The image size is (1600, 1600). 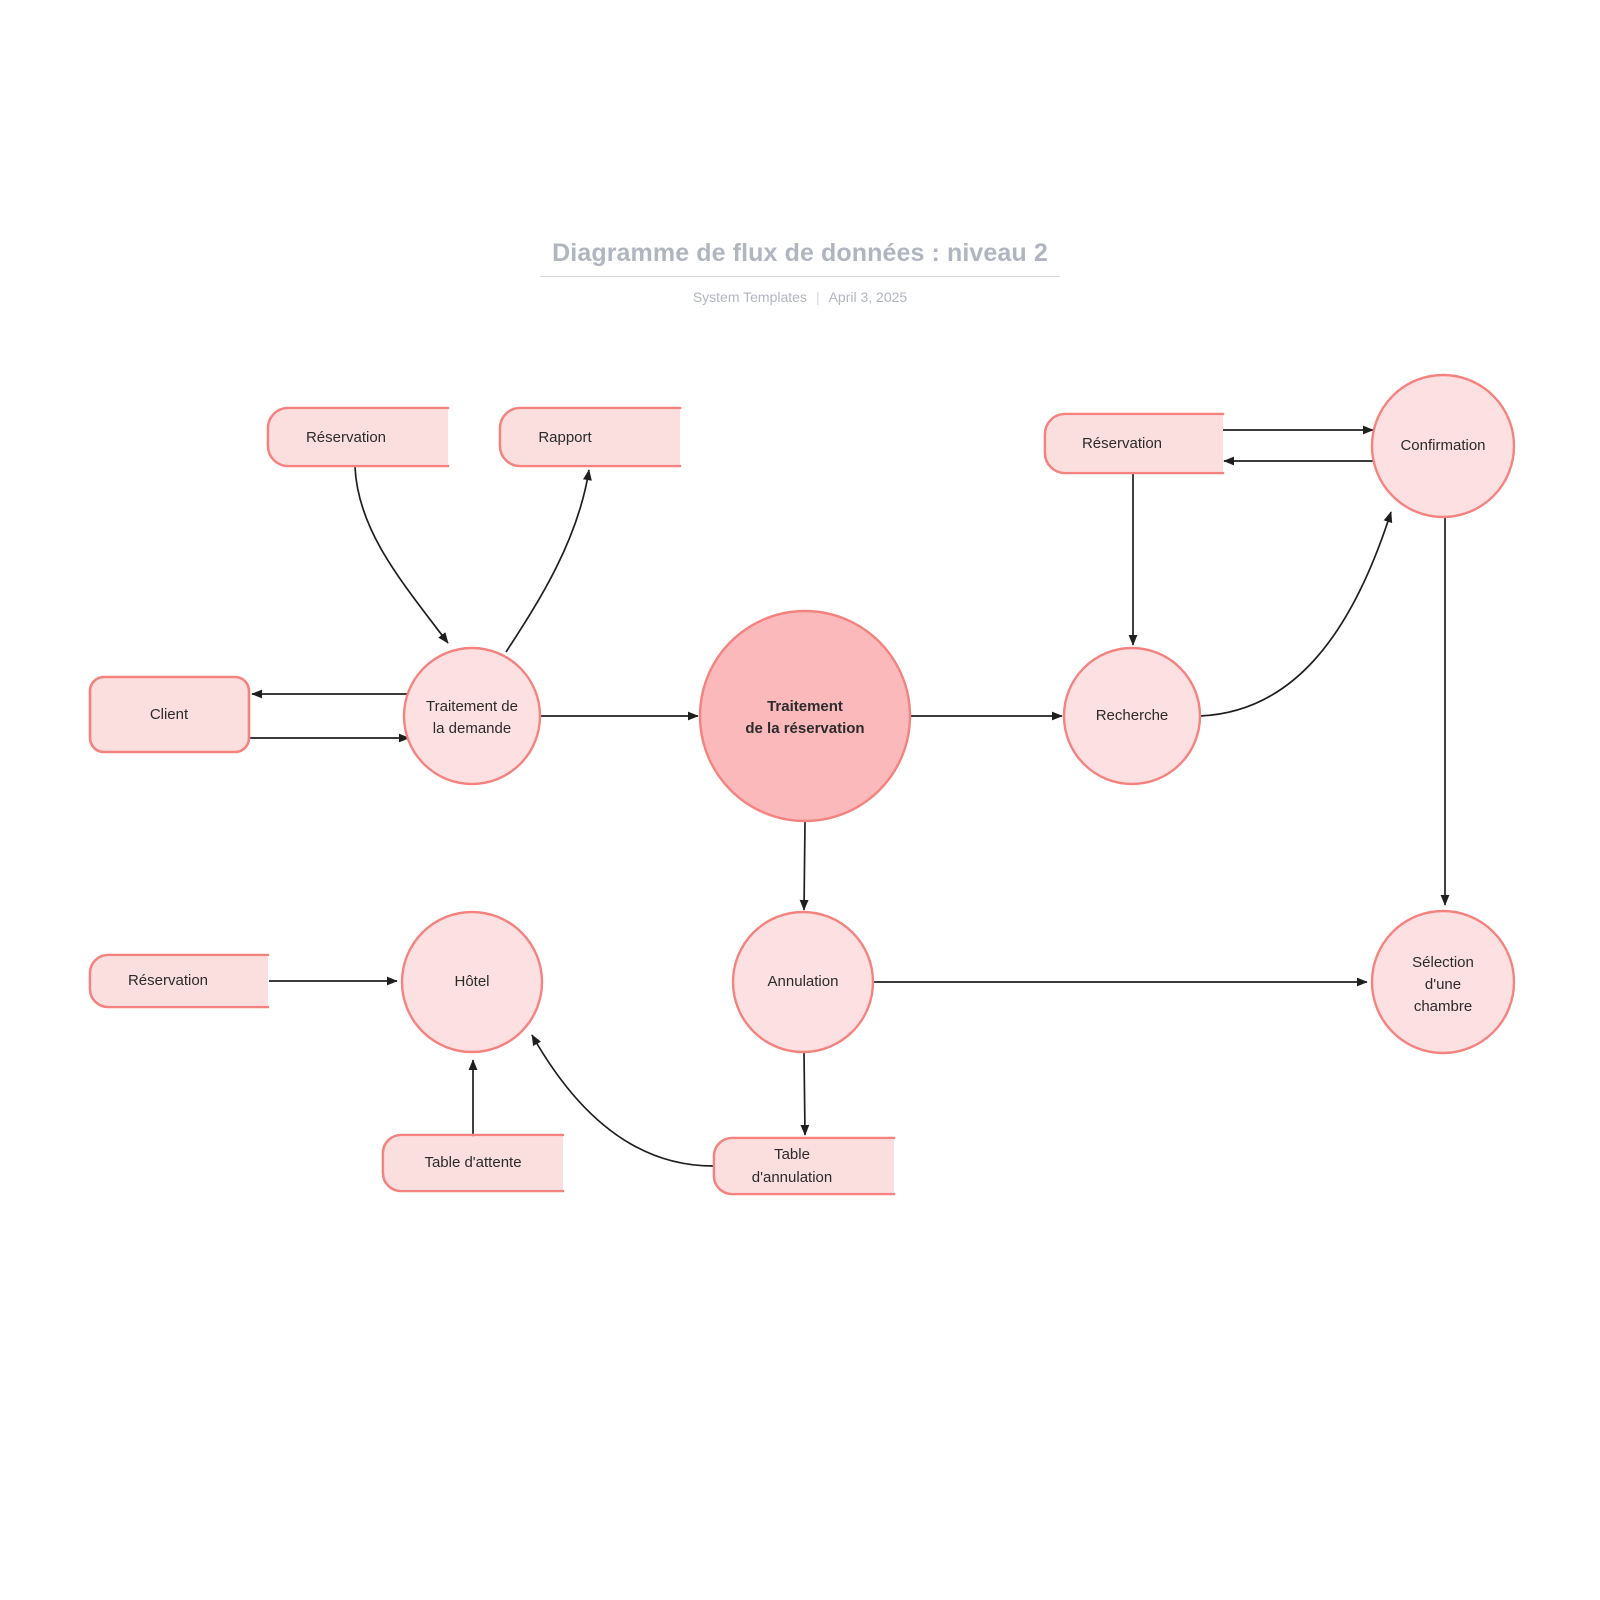 I want to click on store-reservation-right: Réservation, so click(x=1134, y=443).